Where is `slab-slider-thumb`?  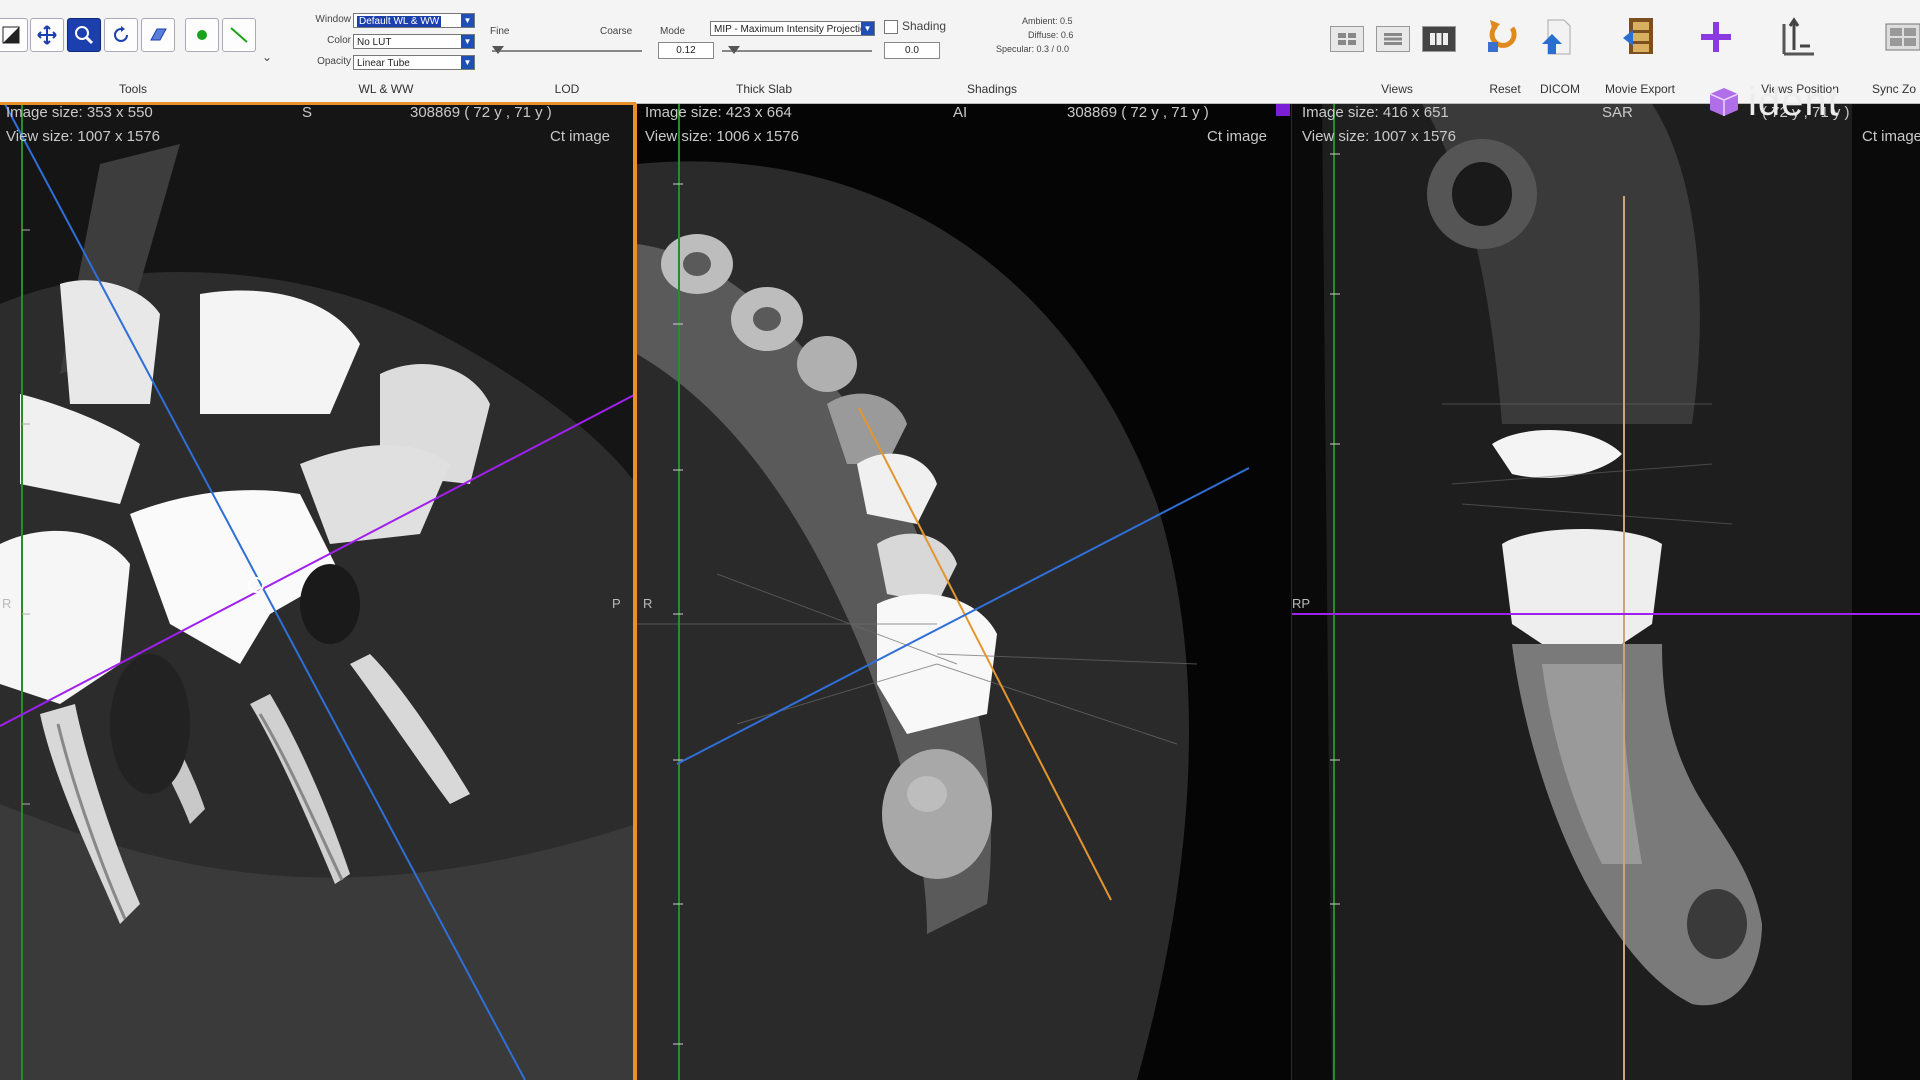 slab-slider-thumb is located at coordinates (734, 50).